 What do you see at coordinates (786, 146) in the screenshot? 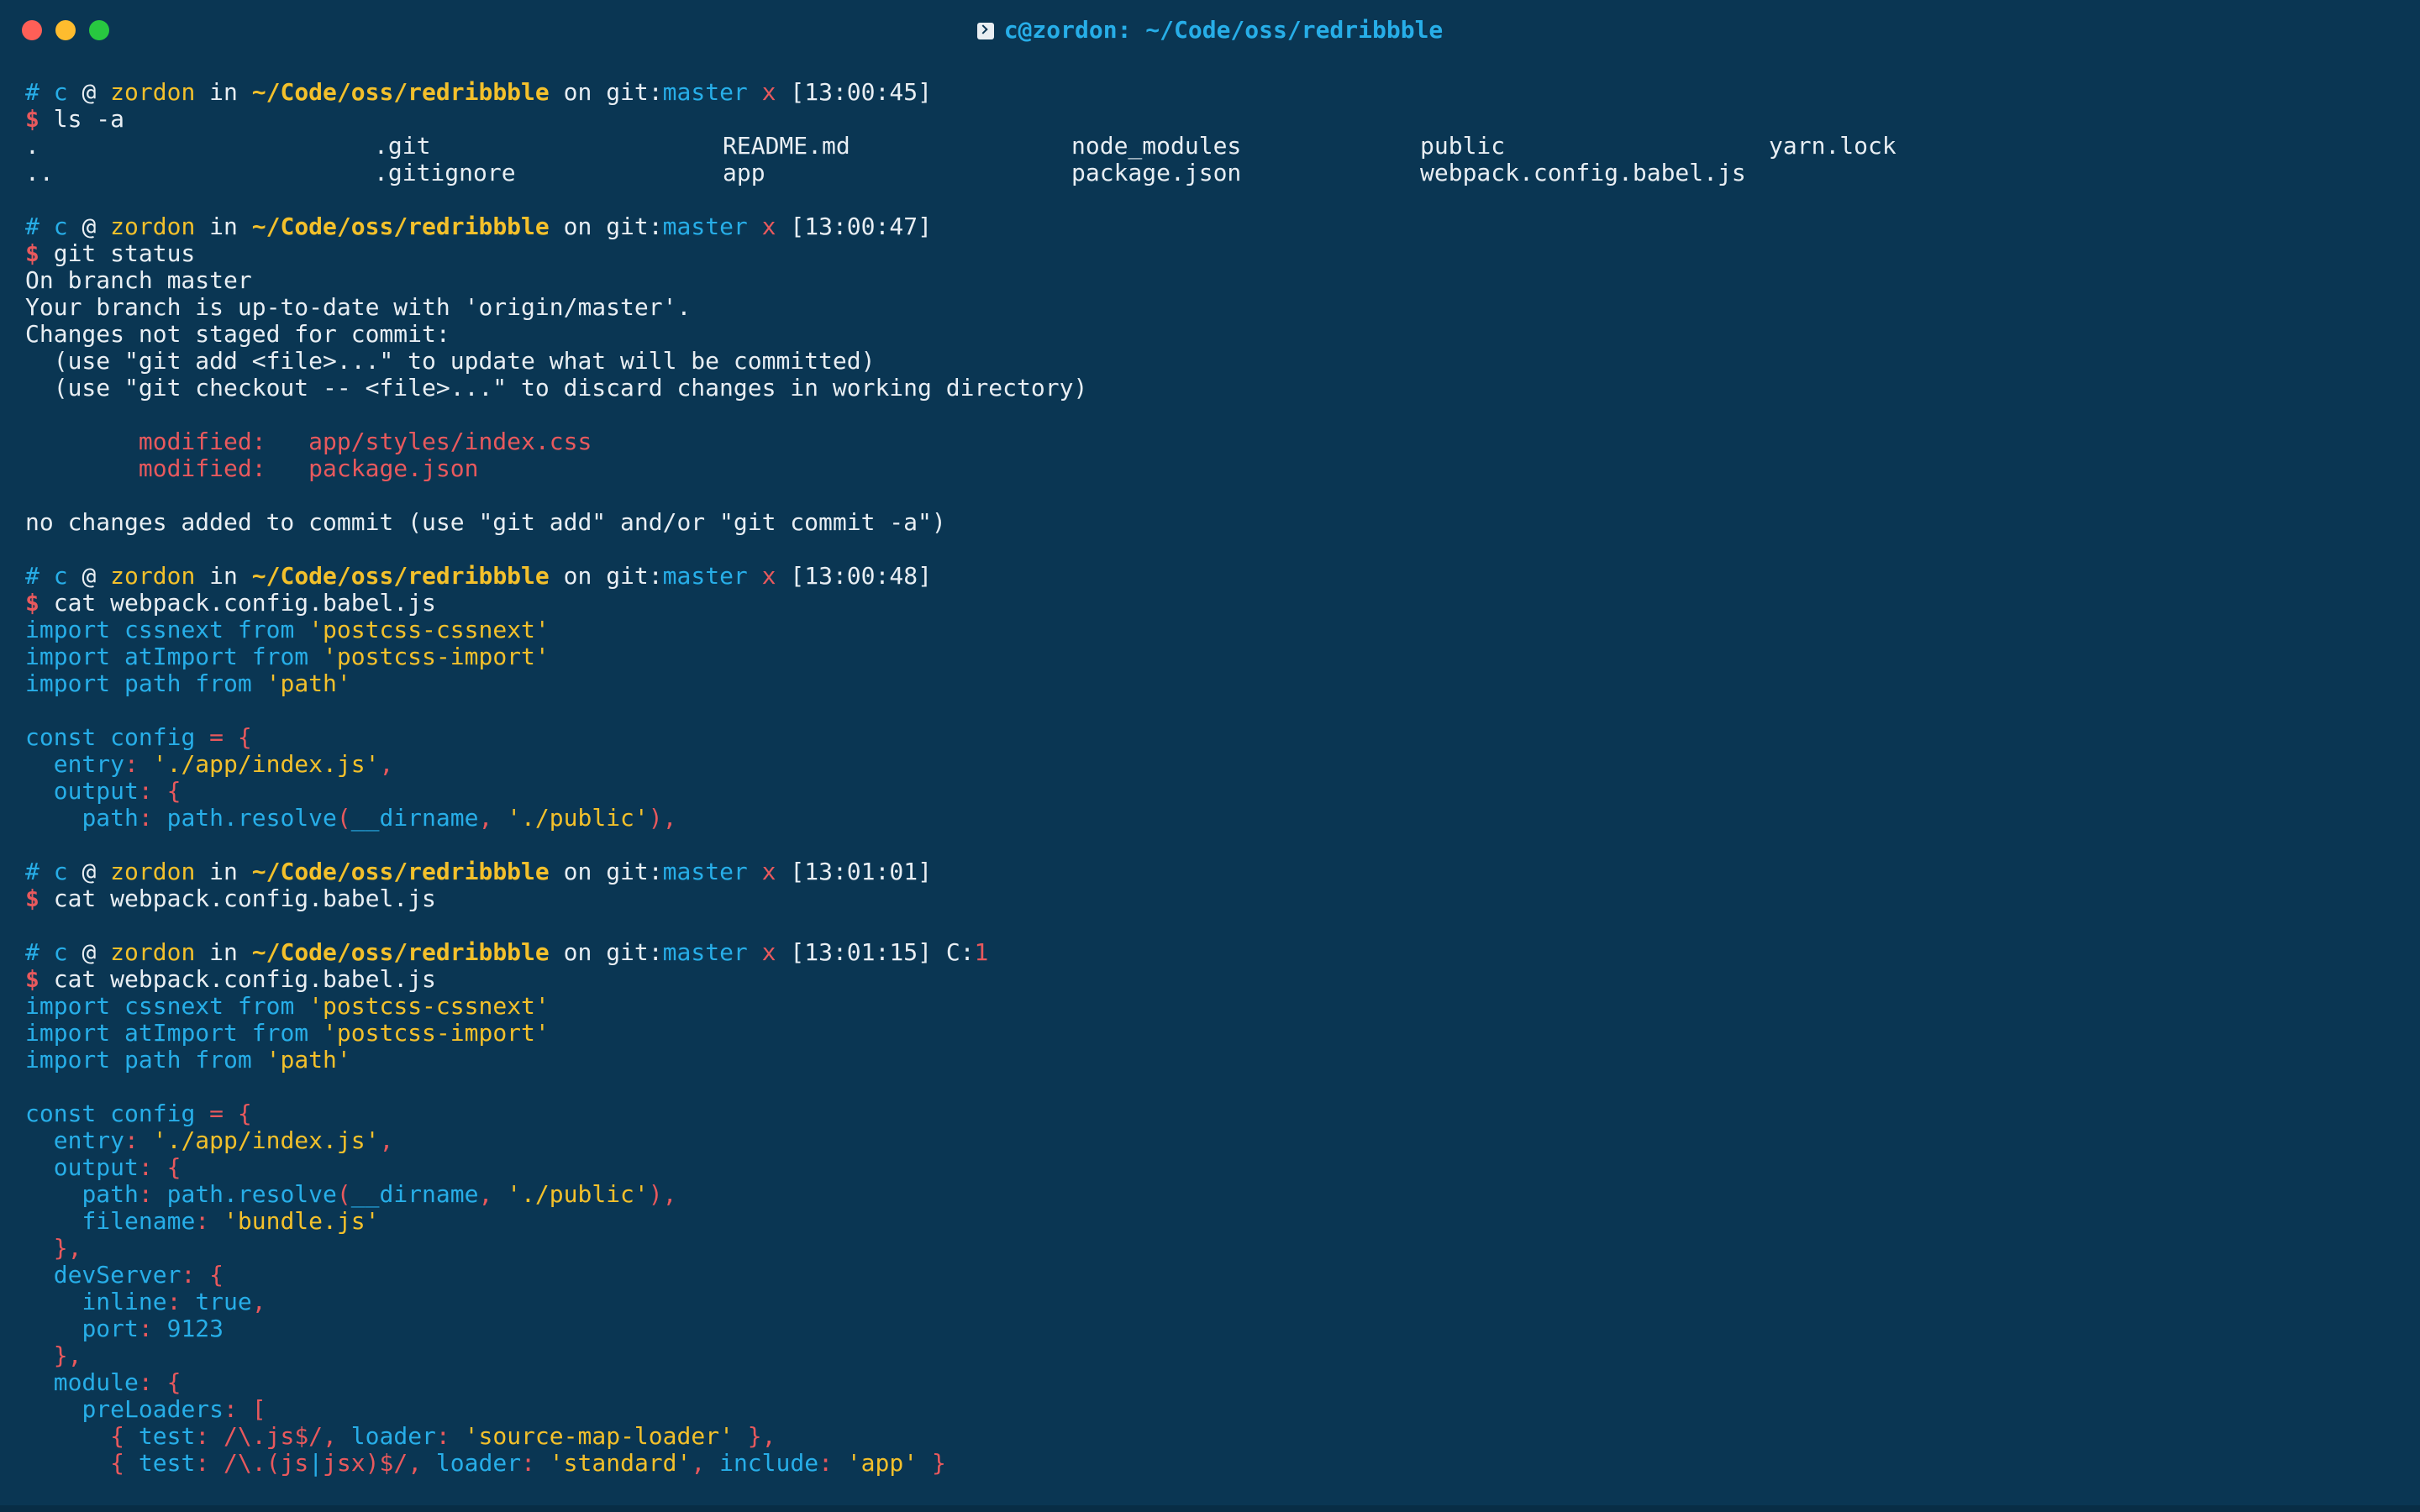
I see `ls-entry: README.md` at bounding box center [786, 146].